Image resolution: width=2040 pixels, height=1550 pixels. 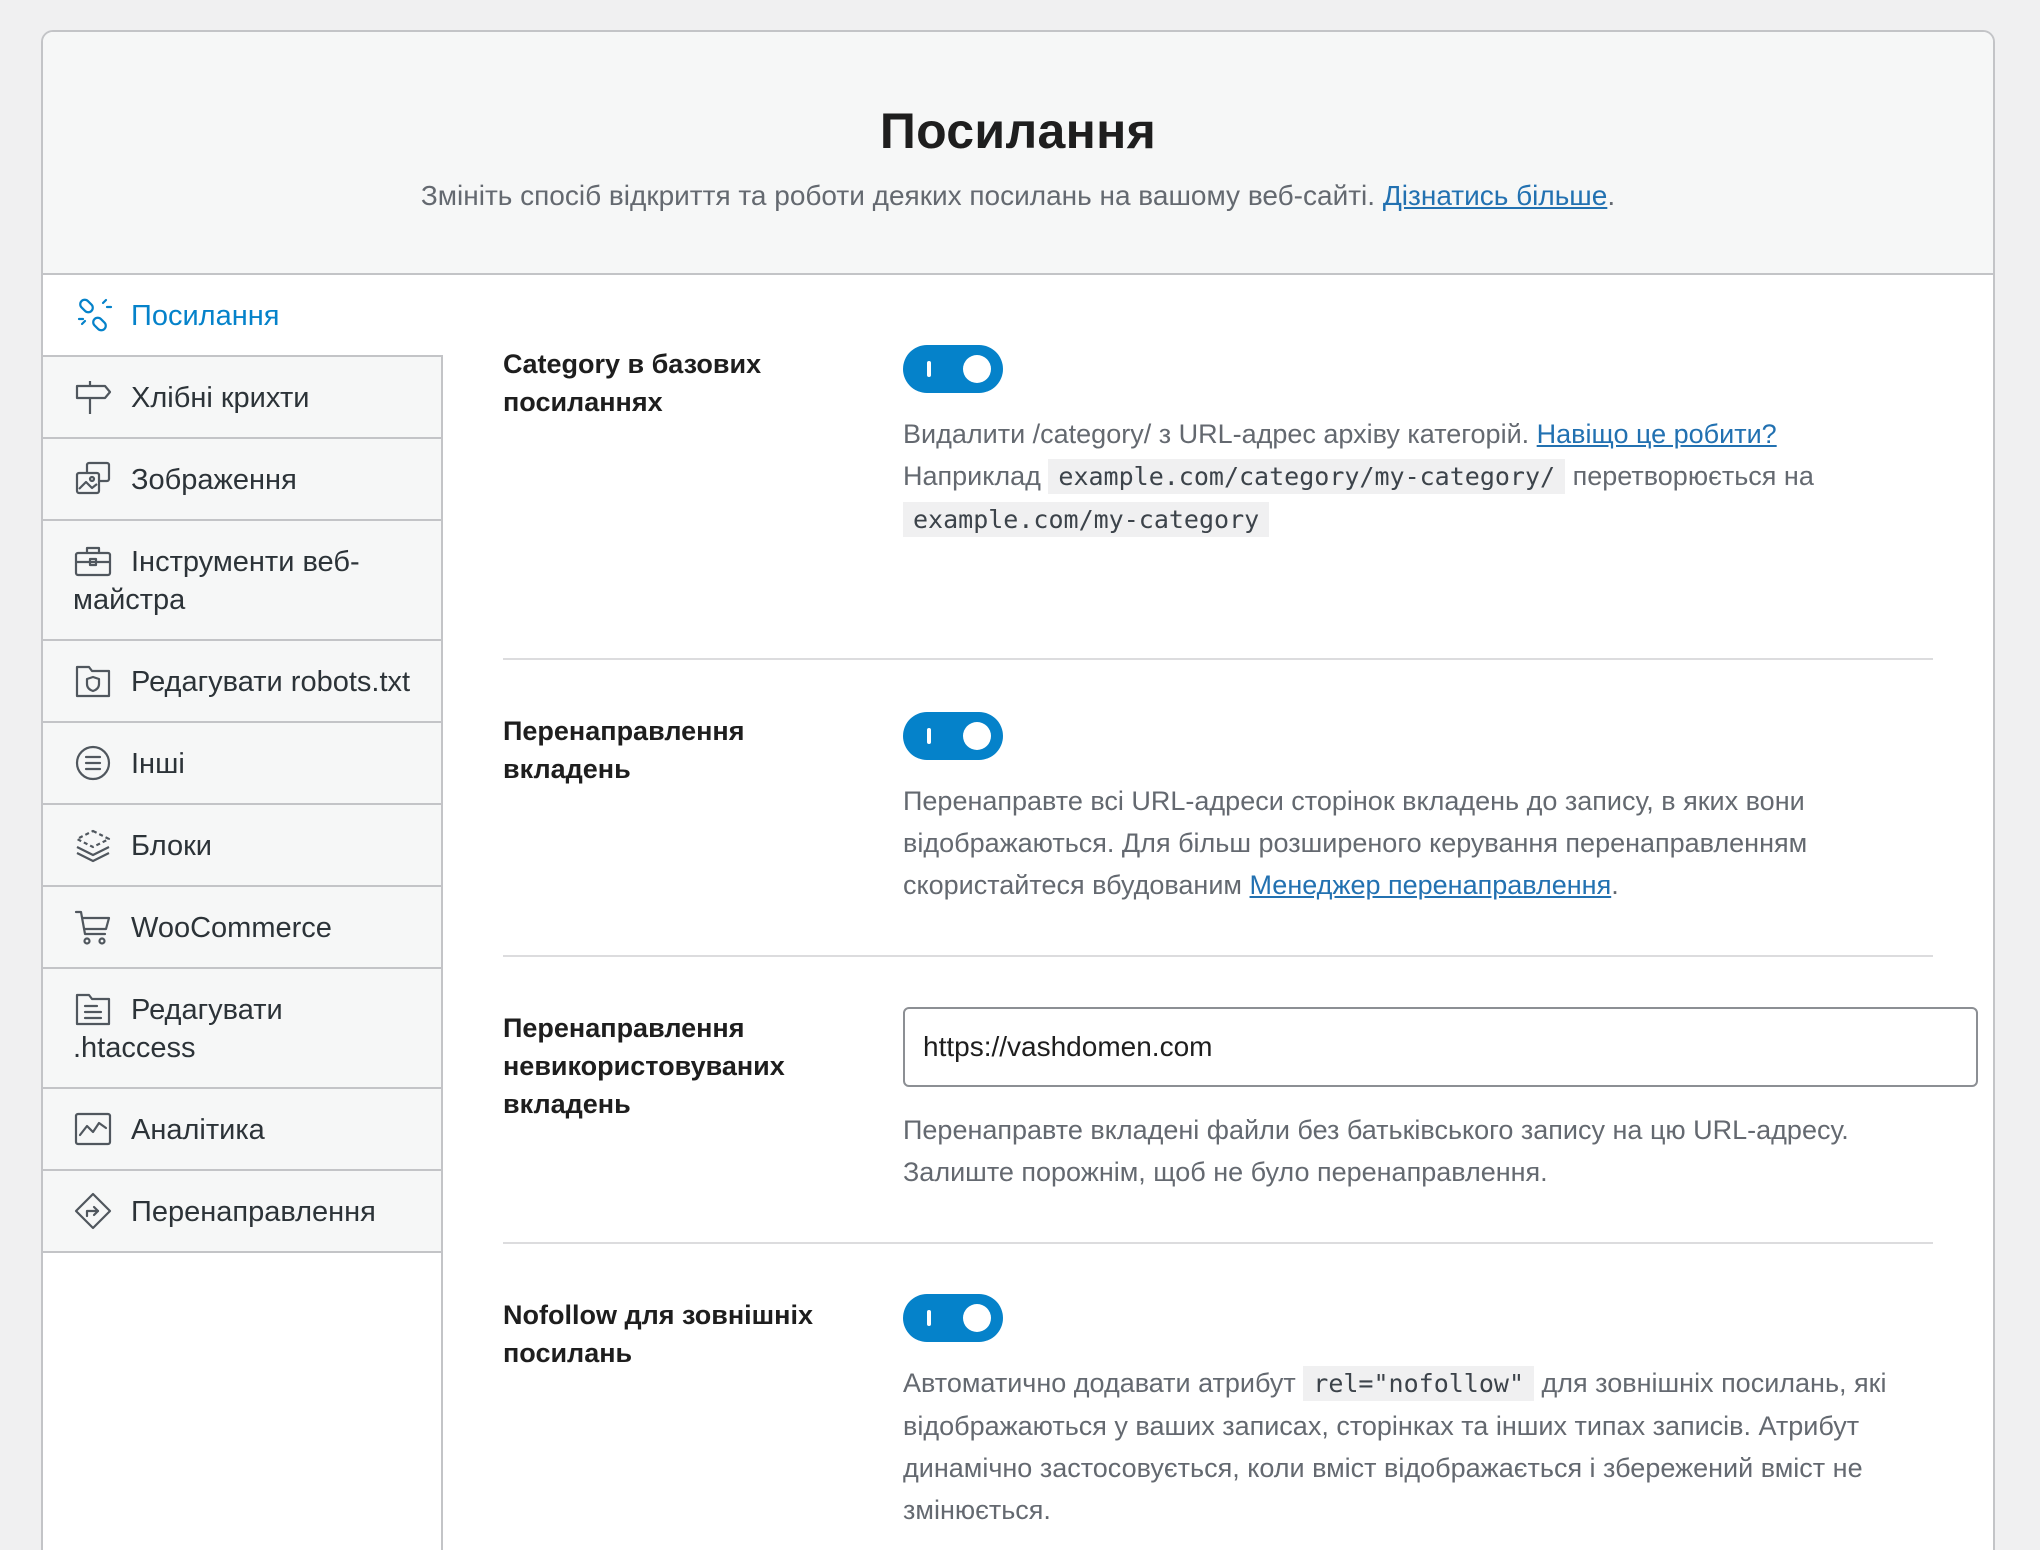 What do you see at coordinates (243, 846) in the screenshot?
I see `sidebar-item-blocks: Блоки` at bounding box center [243, 846].